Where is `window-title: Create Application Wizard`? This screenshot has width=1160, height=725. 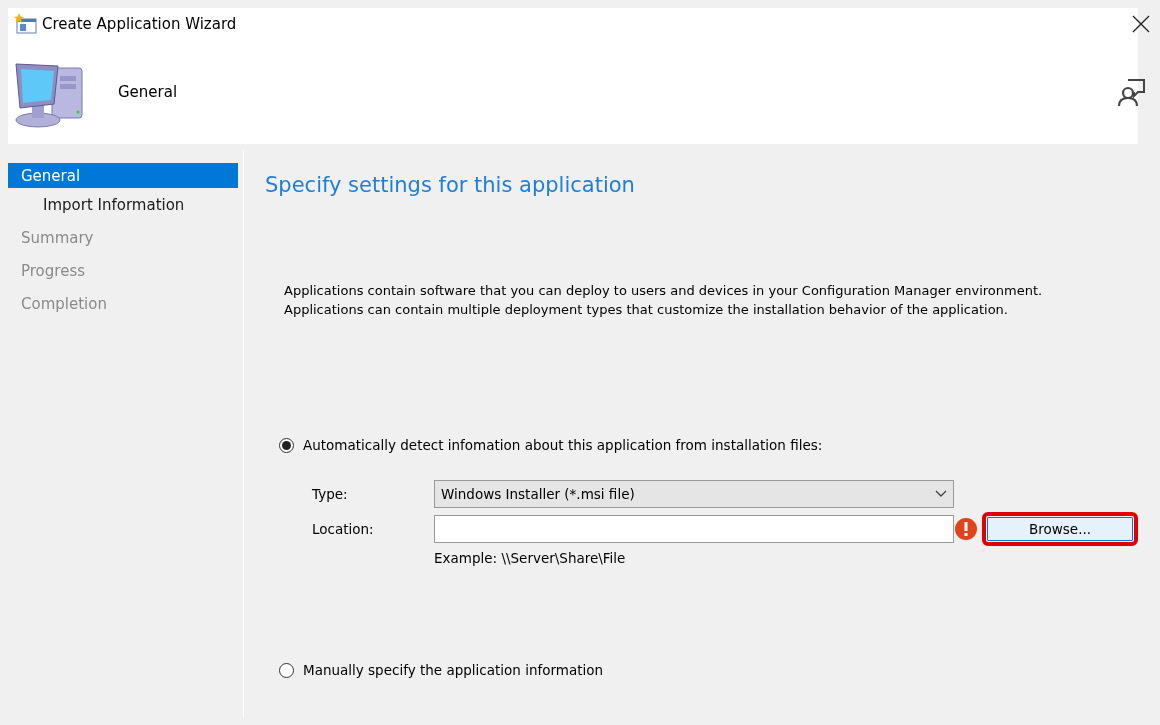 window-title: Create Application Wizard is located at coordinates (140, 24).